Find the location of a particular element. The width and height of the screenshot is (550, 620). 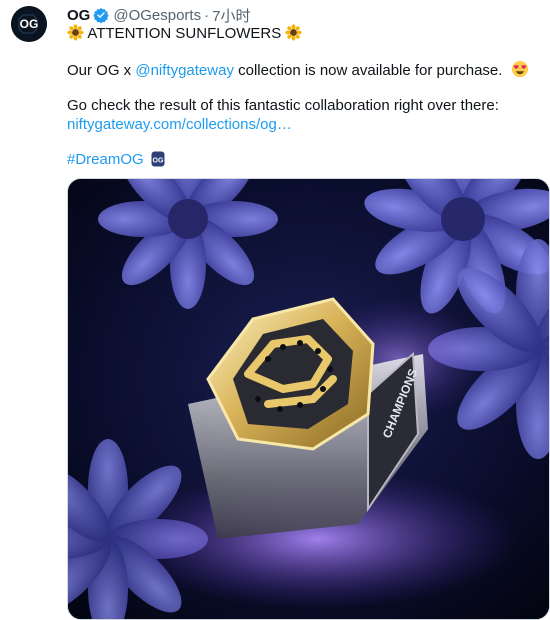

heart-eyes-emoji-icon is located at coordinates (520, 71).